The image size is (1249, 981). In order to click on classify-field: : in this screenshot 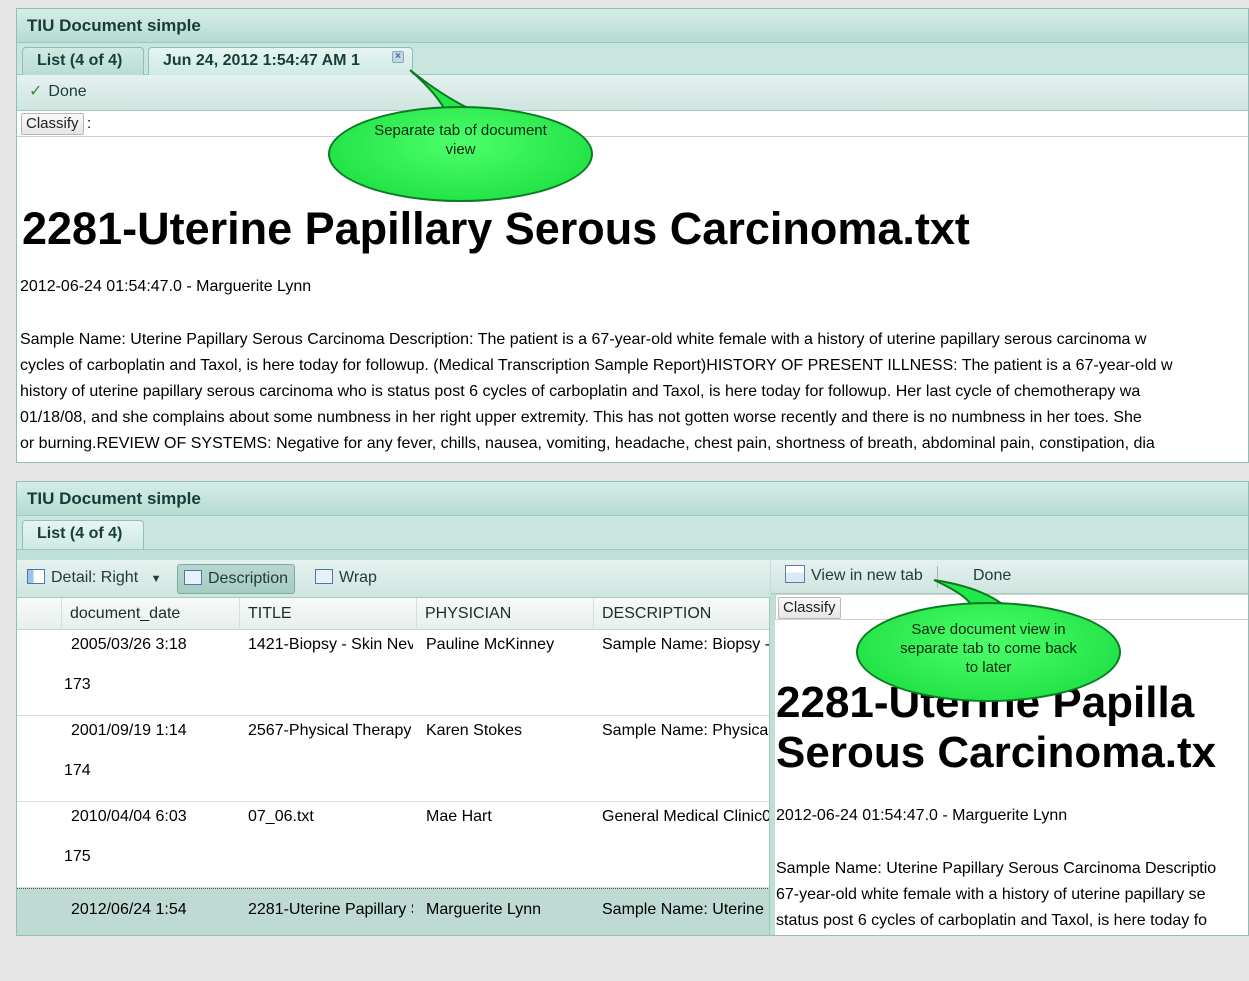, I will do `click(89, 124)`.